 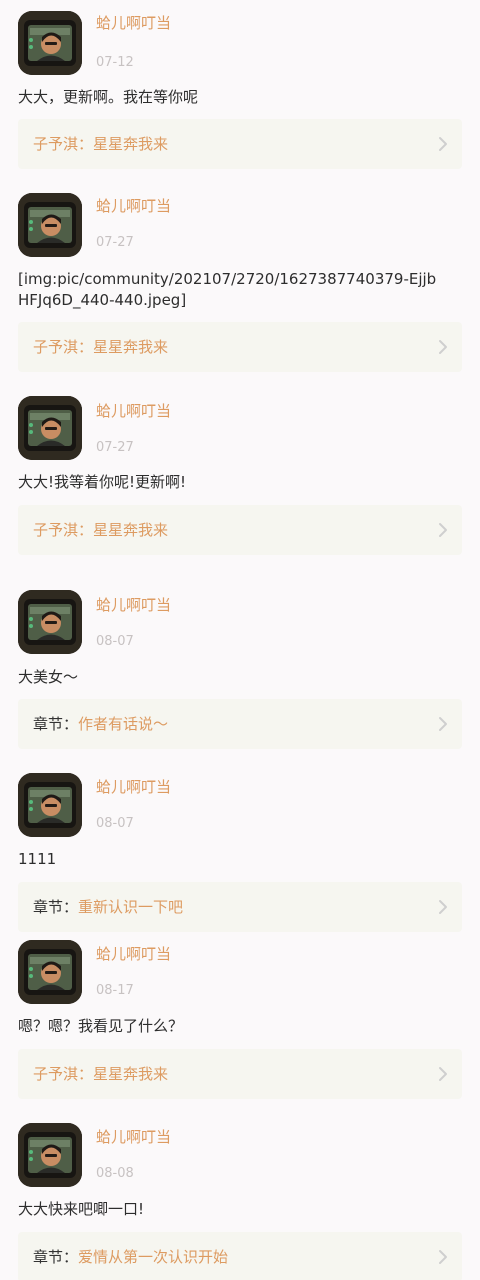 I want to click on reference-link: 章节：爱情从第一次认识开始, so click(x=240, y=1256).